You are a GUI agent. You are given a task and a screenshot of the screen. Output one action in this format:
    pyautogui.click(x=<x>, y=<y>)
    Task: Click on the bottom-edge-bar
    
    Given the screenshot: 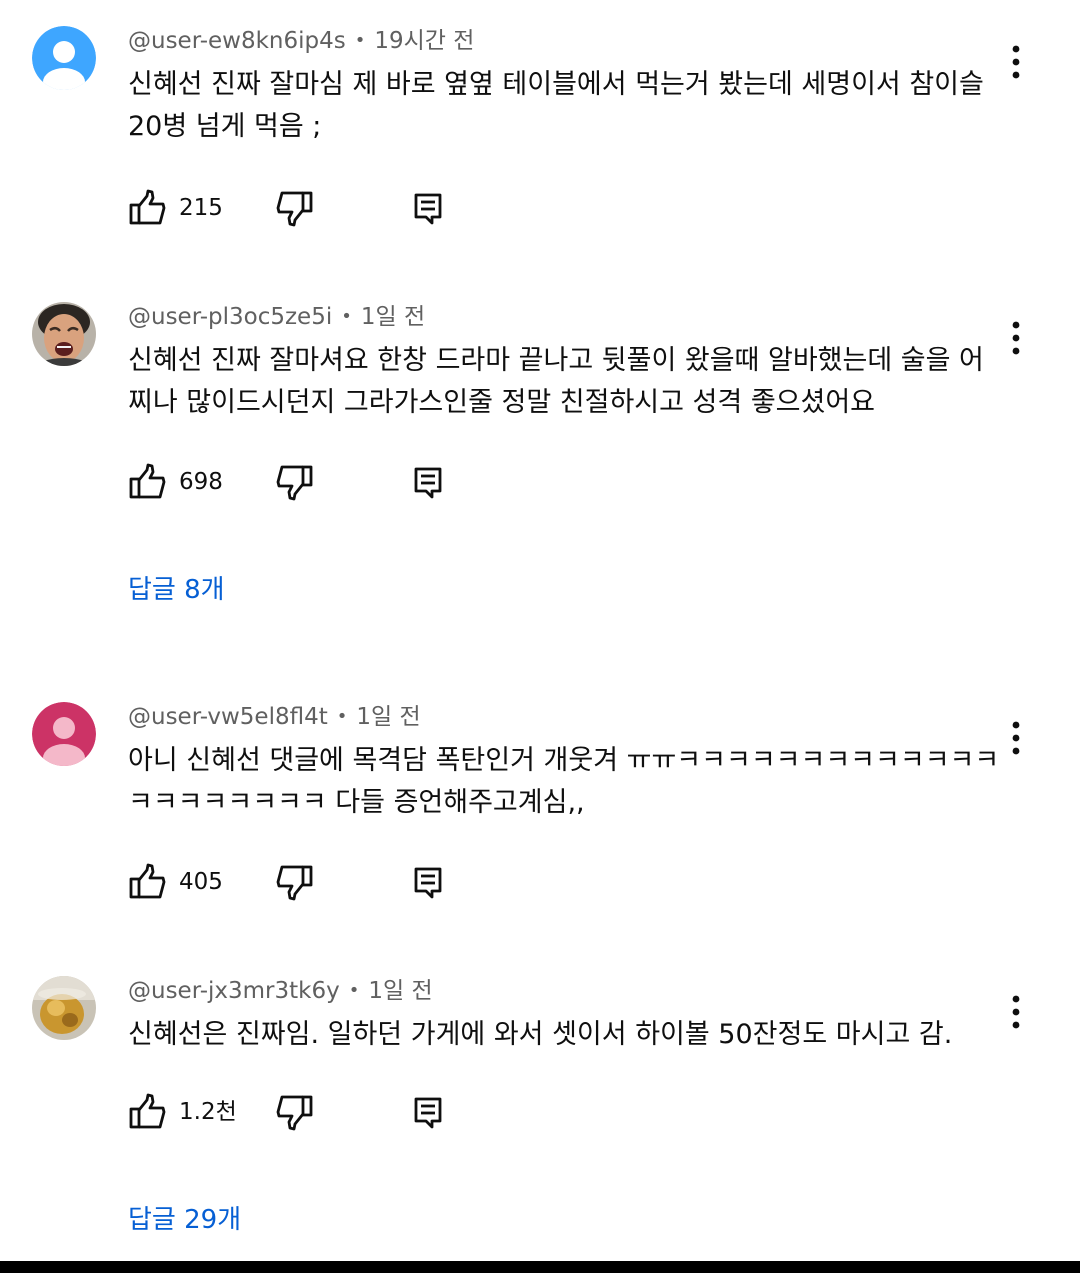 What is the action you would take?
    pyautogui.click(x=540, y=1267)
    